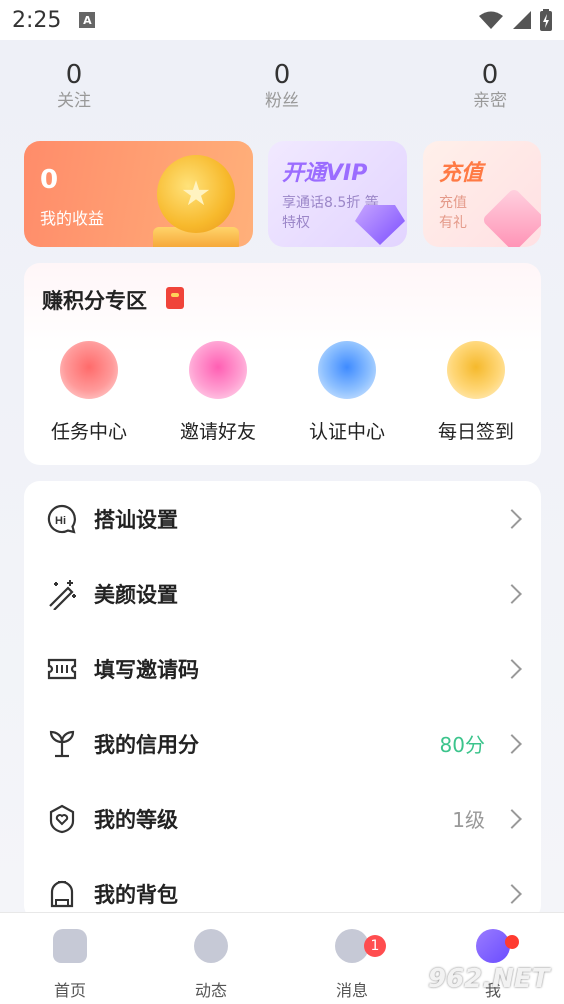  Describe the element at coordinates (49, 180) in the screenshot. I see `earnings-value: 0` at that location.